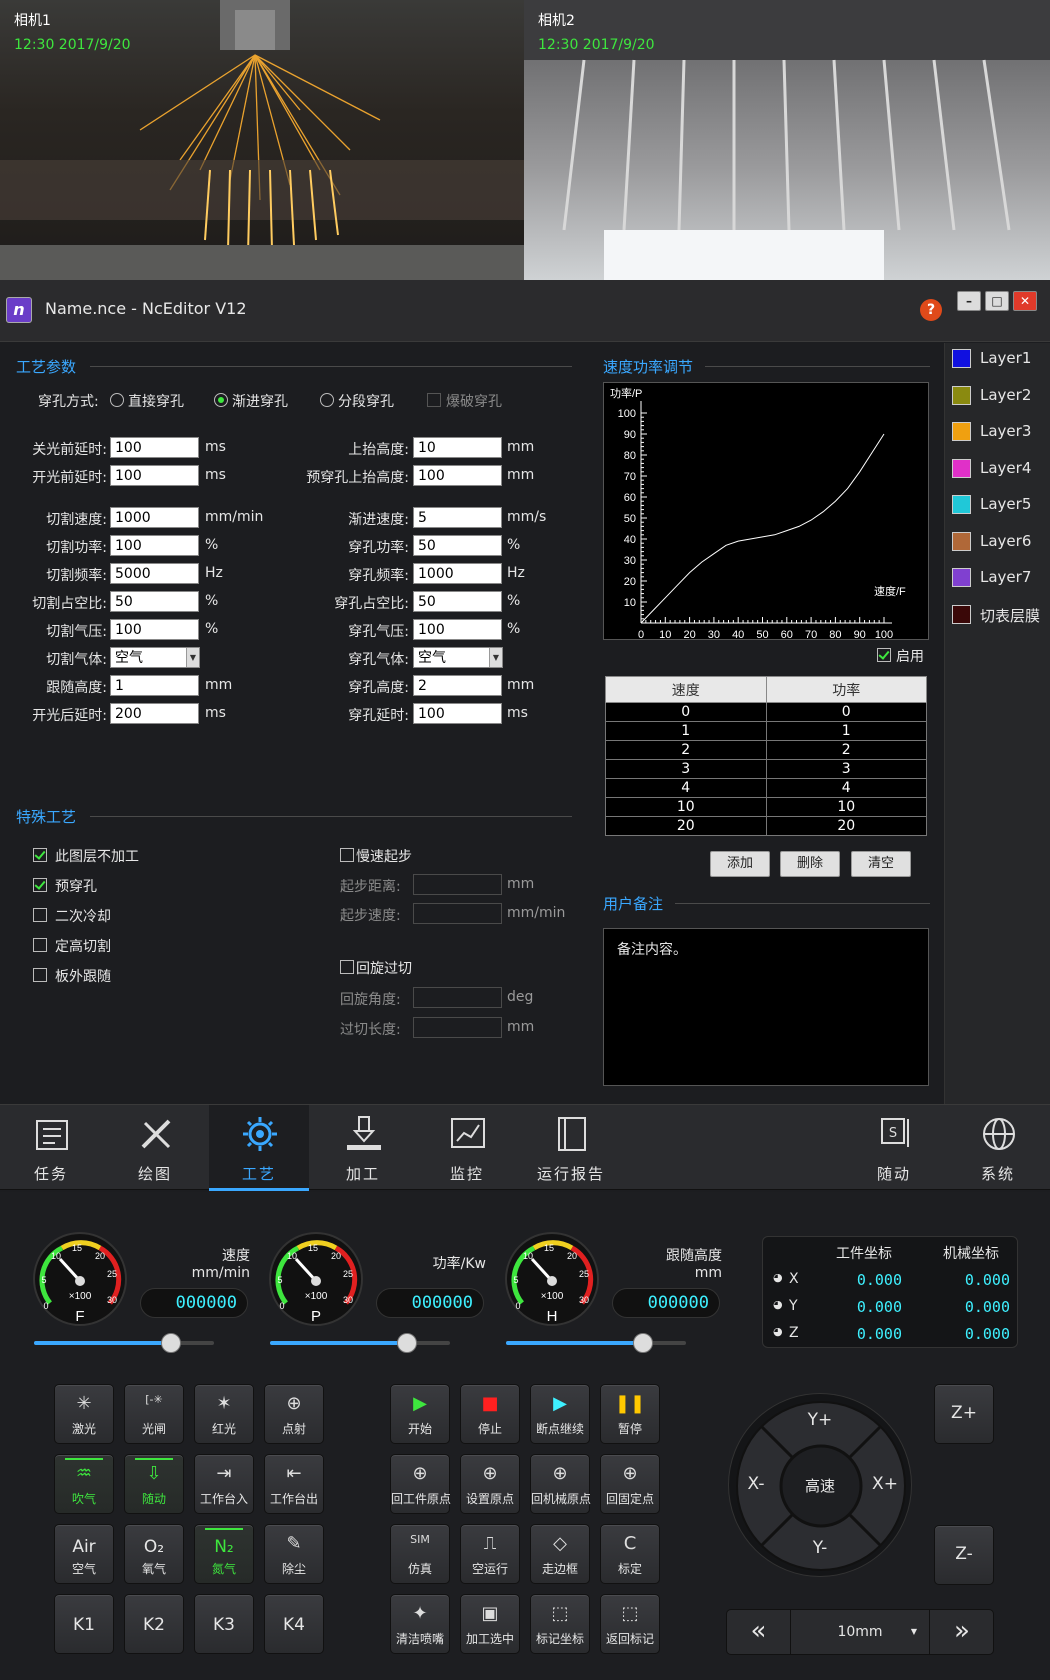 The width and height of the screenshot is (1050, 1680). I want to click on nav-tab: S 随动, so click(894, 1148).